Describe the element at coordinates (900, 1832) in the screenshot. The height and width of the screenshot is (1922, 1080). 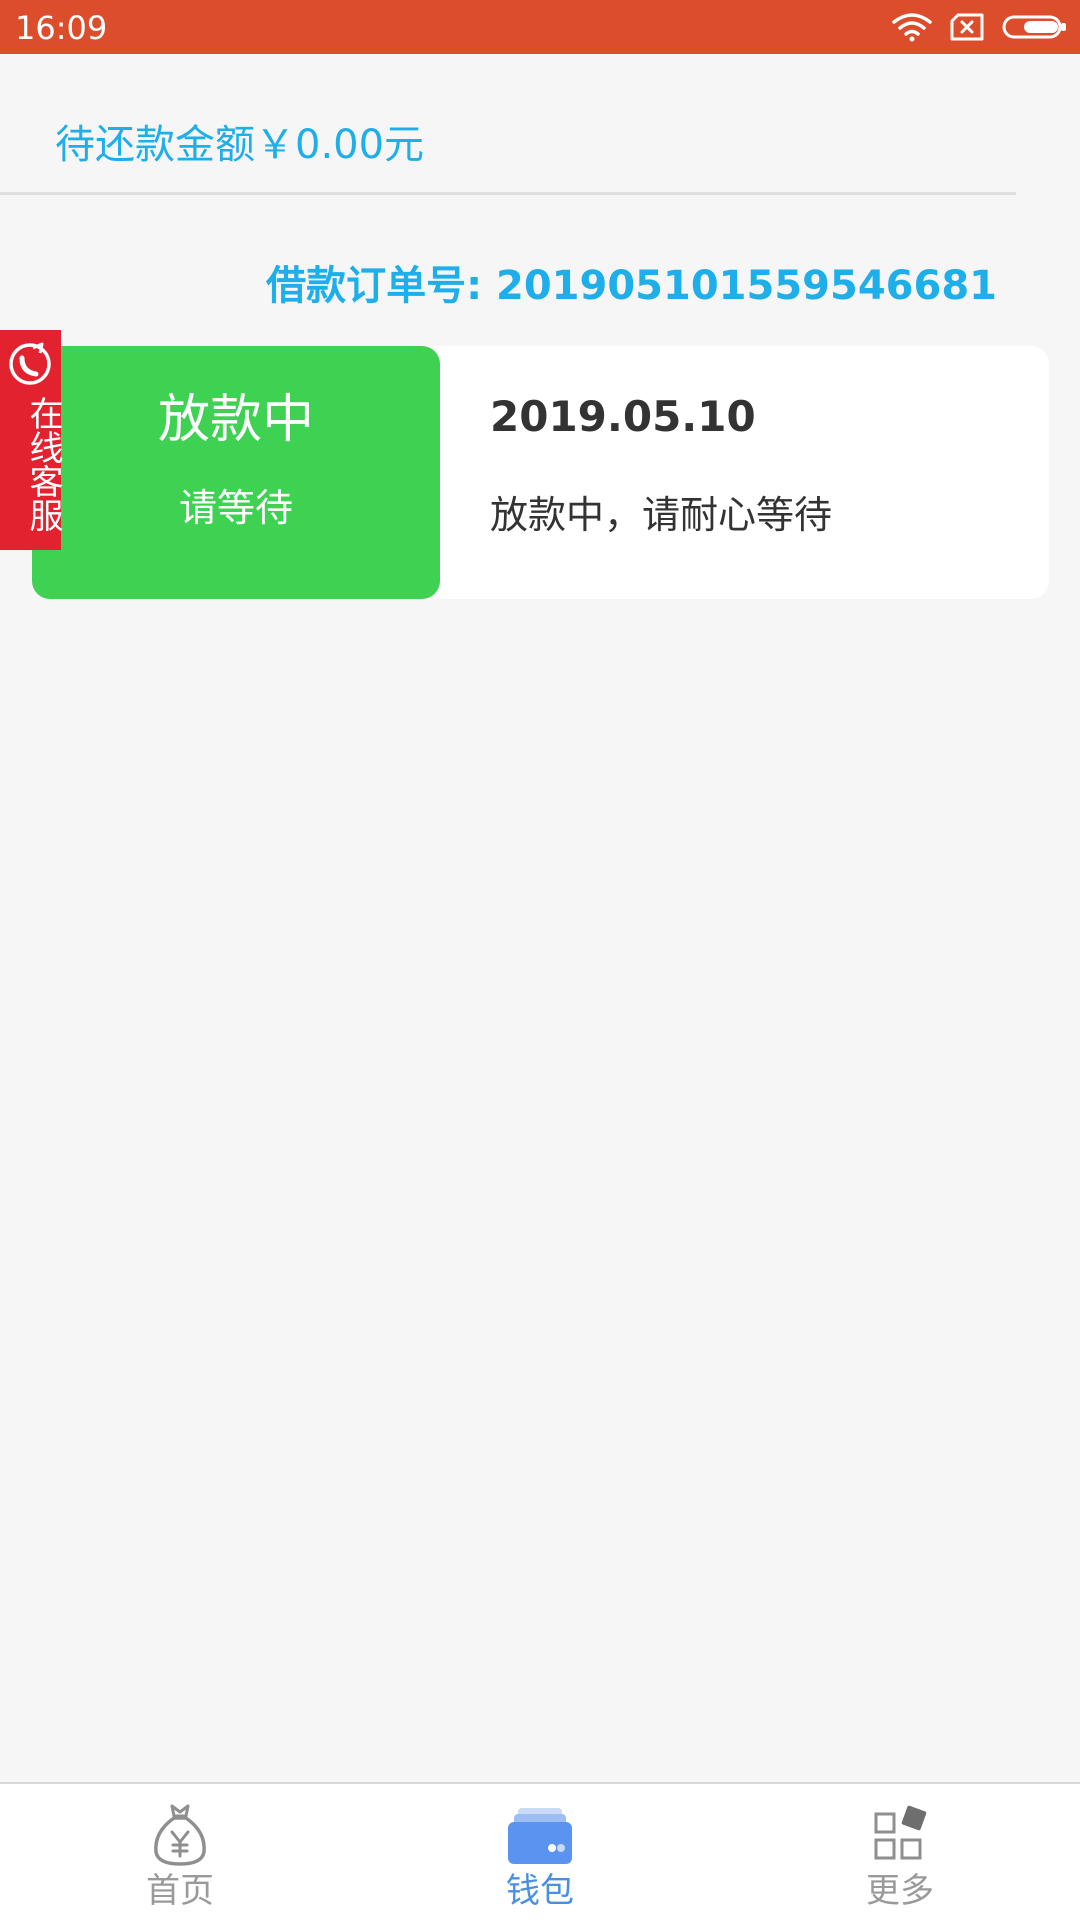
I see `grid-icon` at that location.